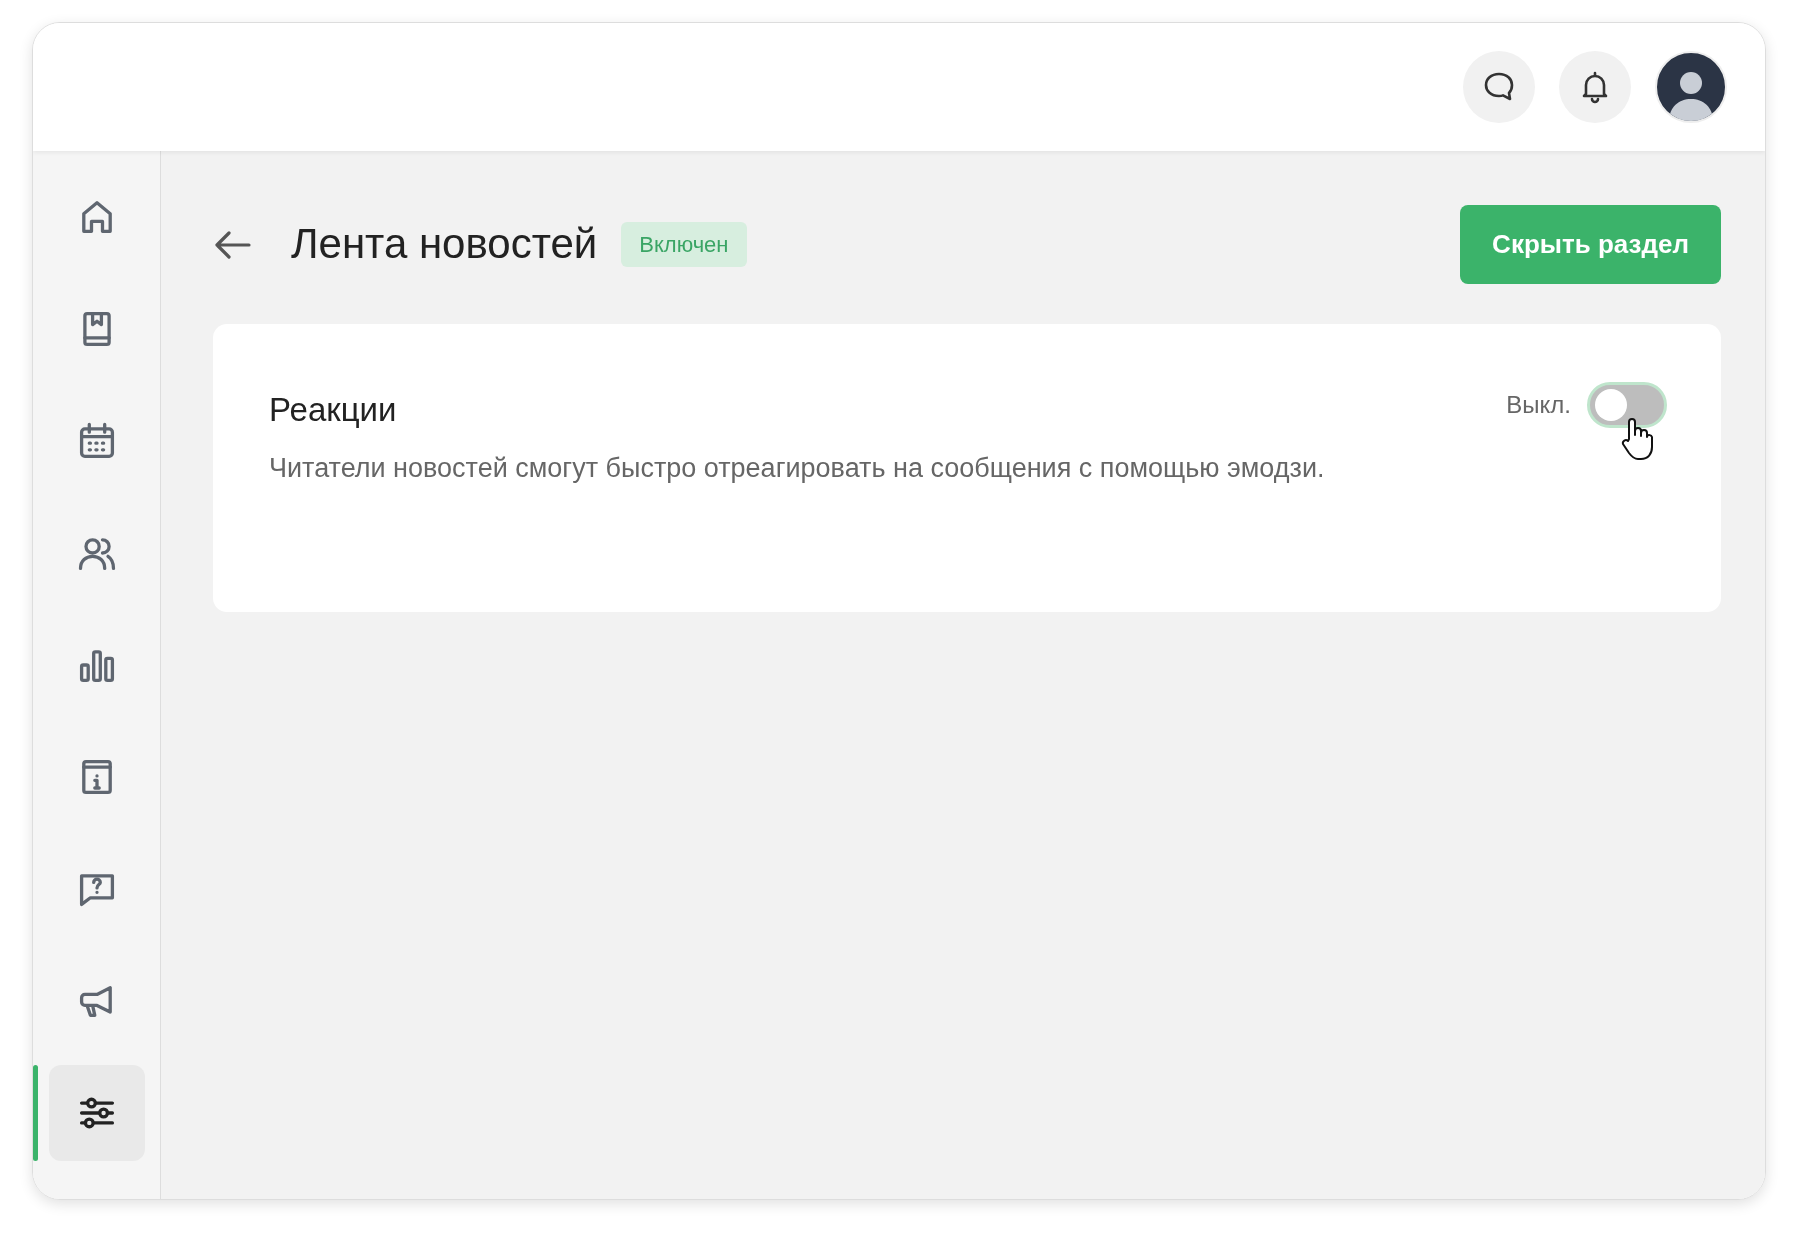 This screenshot has height=1238, width=1798. Describe the element at coordinates (333, 410) in the screenshot. I see `setting-title: Реакции` at that location.